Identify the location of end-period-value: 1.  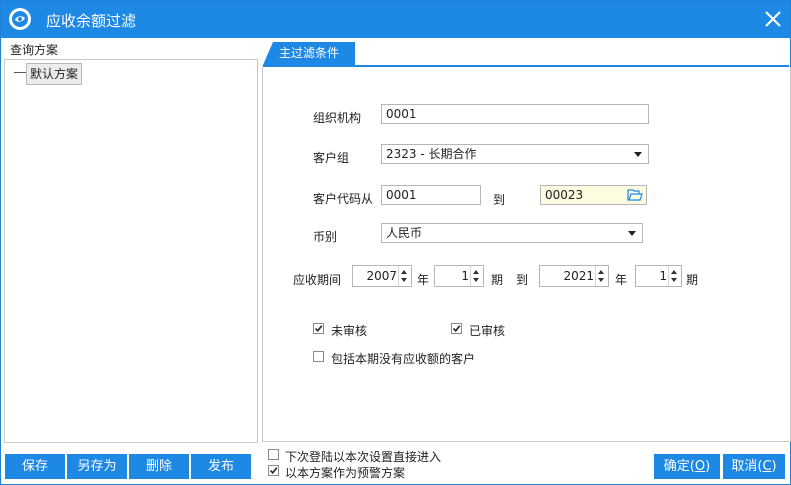
(663, 276).